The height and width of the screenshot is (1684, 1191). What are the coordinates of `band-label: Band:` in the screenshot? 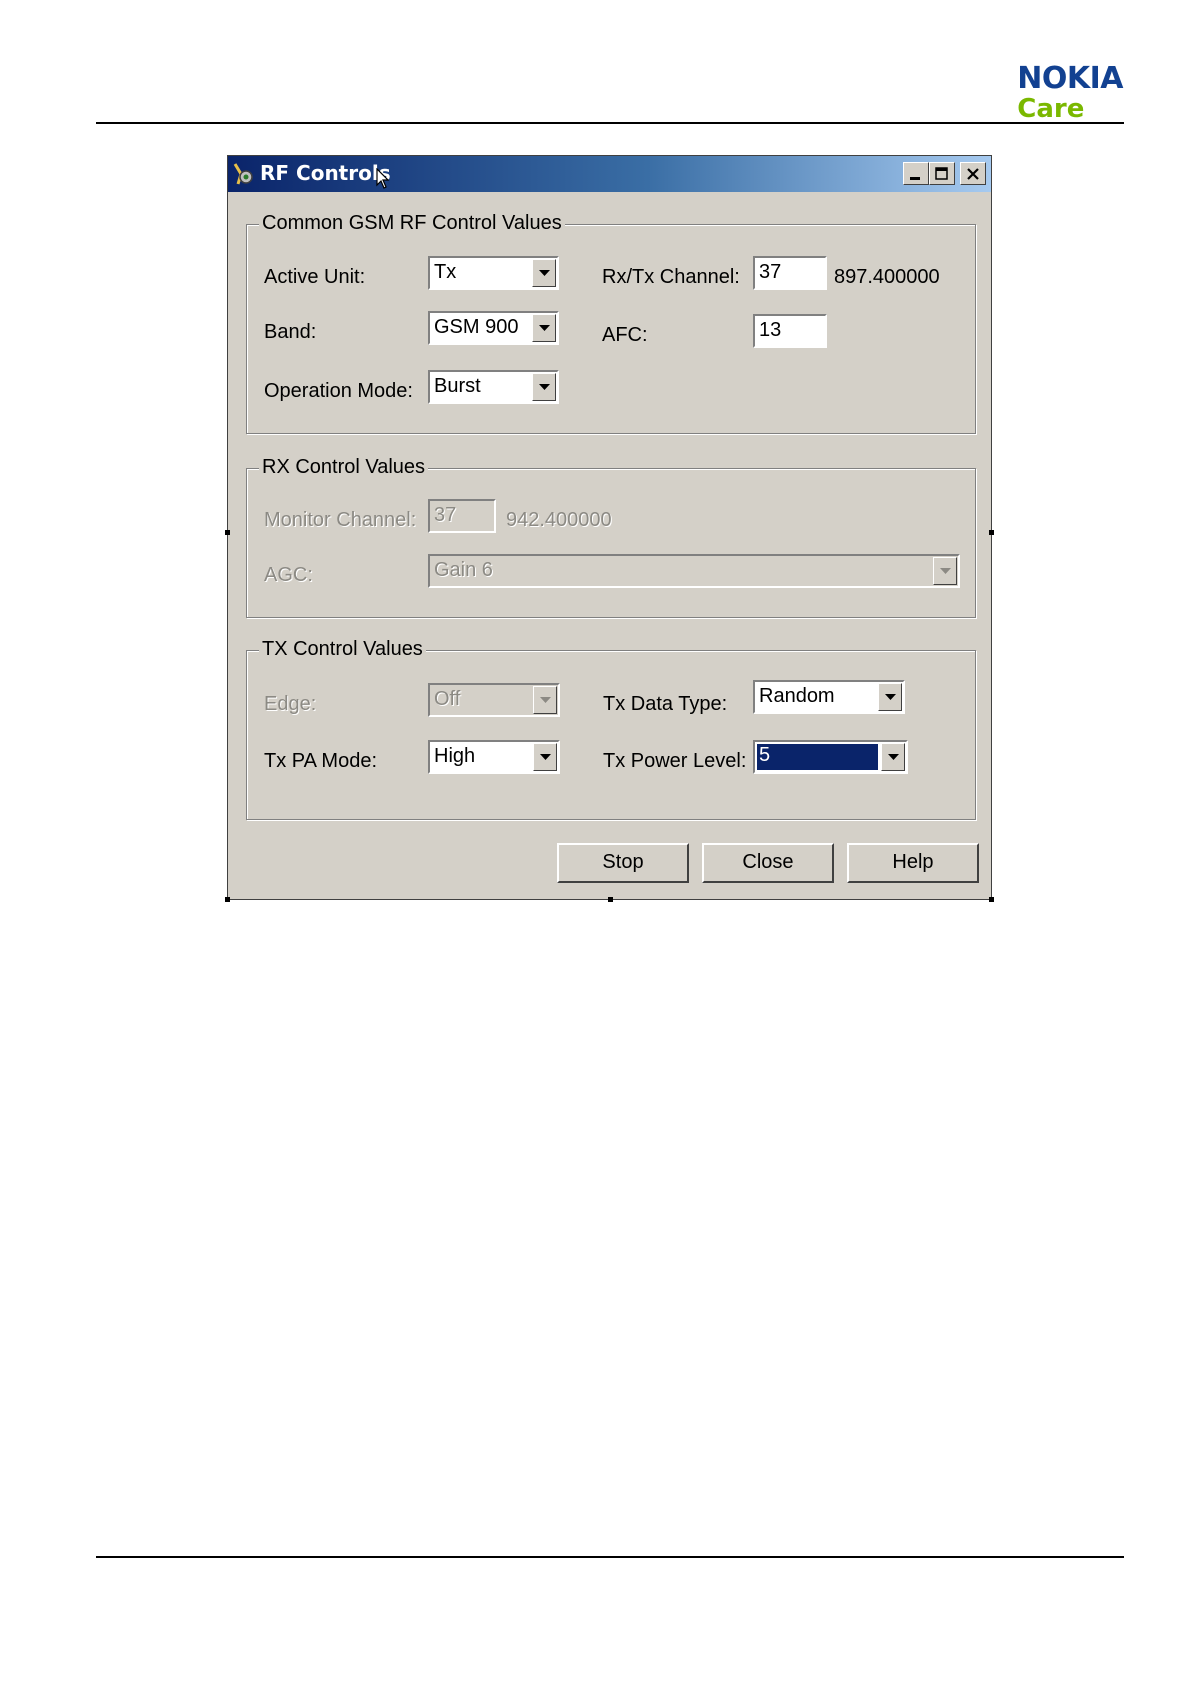 It's located at (290, 332).